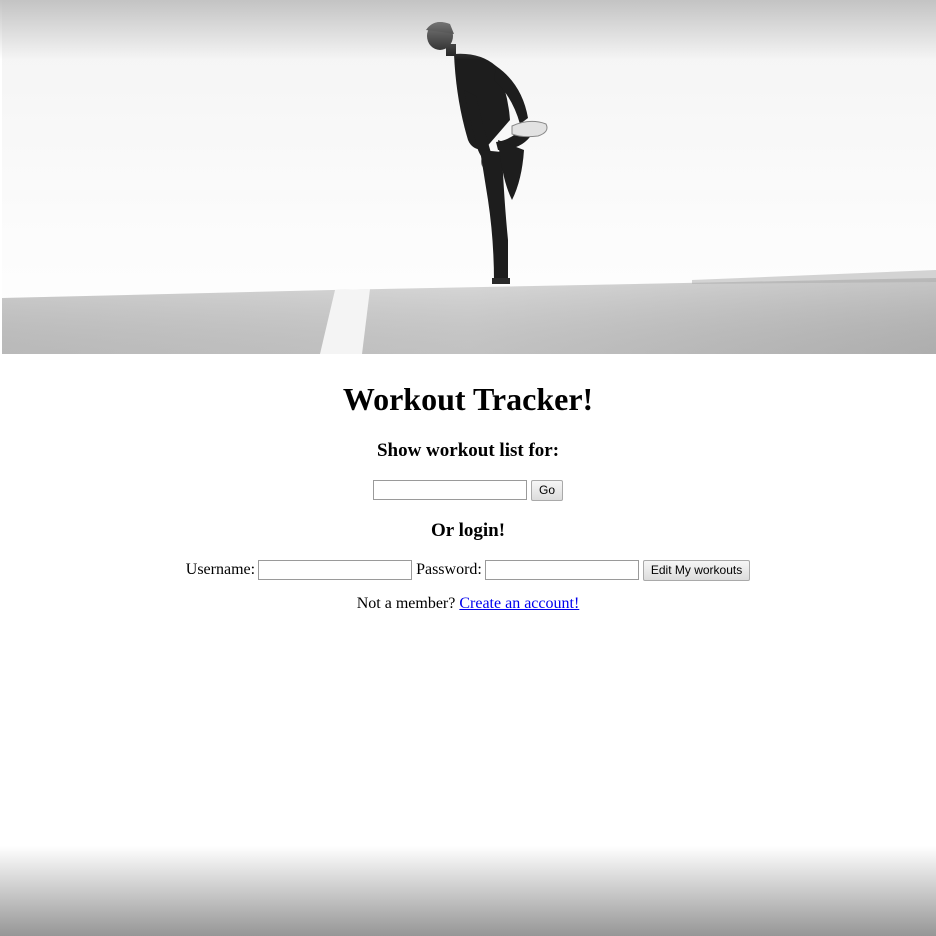  Describe the element at coordinates (220, 569) in the screenshot. I see `username-label: Username:` at that location.